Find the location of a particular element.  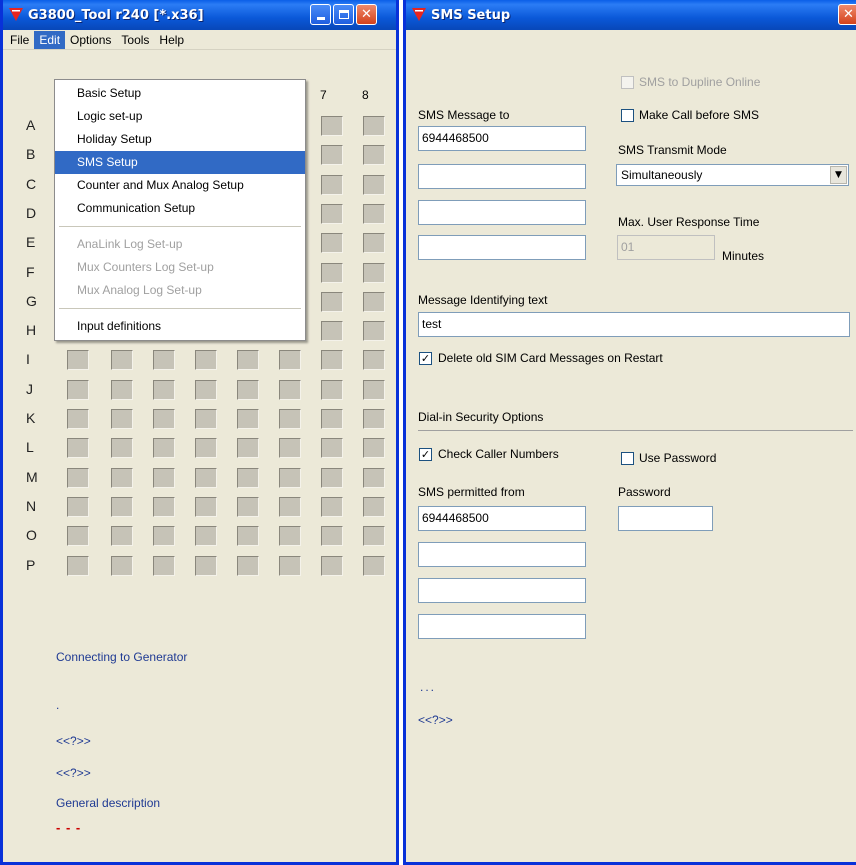

sms-titlebar: SMS Setup is located at coordinates (631, 15).